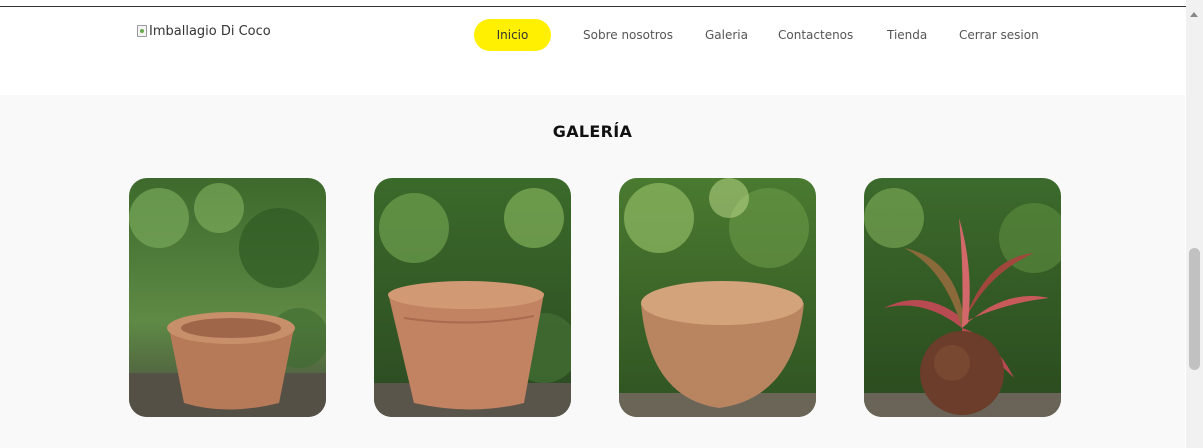 This screenshot has height=448, width=1203. Describe the element at coordinates (907, 35) in the screenshot. I see `nav-item-tienda: Tienda` at that location.